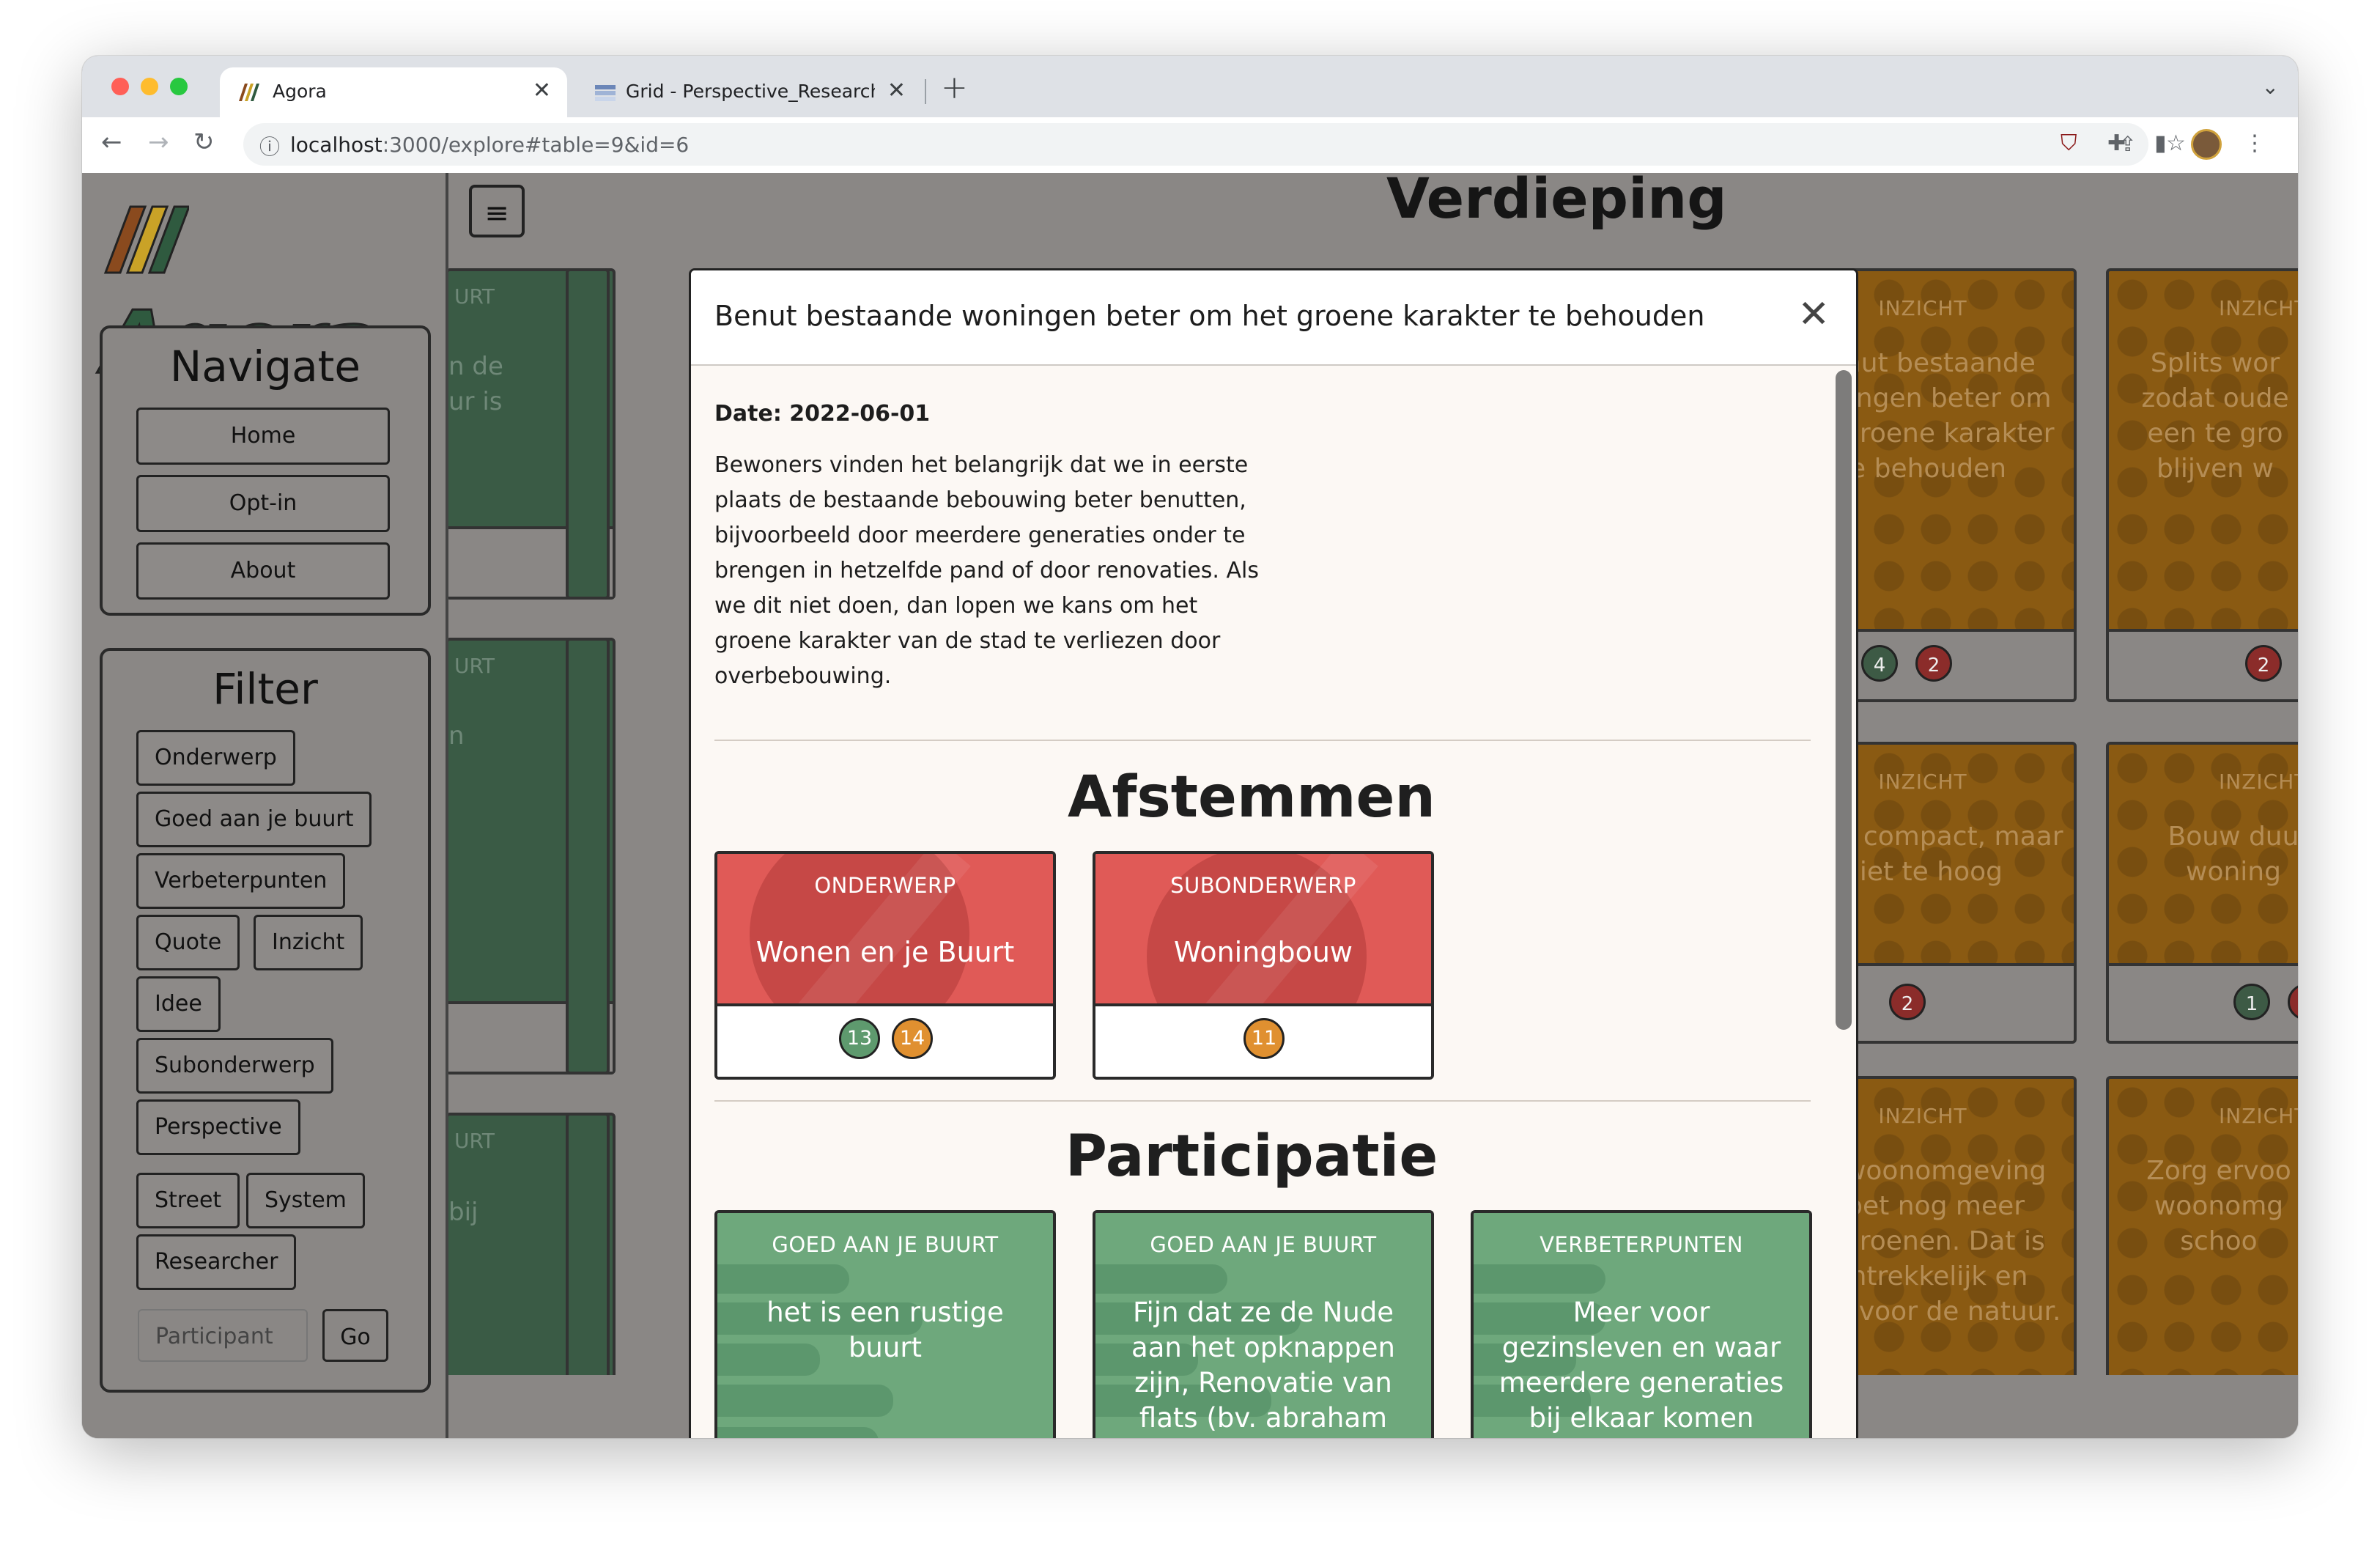 The height and width of the screenshot is (1548, 2380). What do you see at coordinates (2176, 143) in the screenshot?
I see `bookmark-star-icon: ☆` at bounding box center [2176, 143].